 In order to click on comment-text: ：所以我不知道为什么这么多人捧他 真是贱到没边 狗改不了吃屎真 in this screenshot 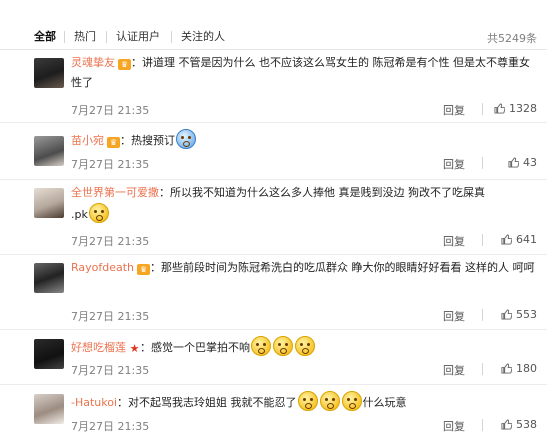, I will do `click(322, 192)`.